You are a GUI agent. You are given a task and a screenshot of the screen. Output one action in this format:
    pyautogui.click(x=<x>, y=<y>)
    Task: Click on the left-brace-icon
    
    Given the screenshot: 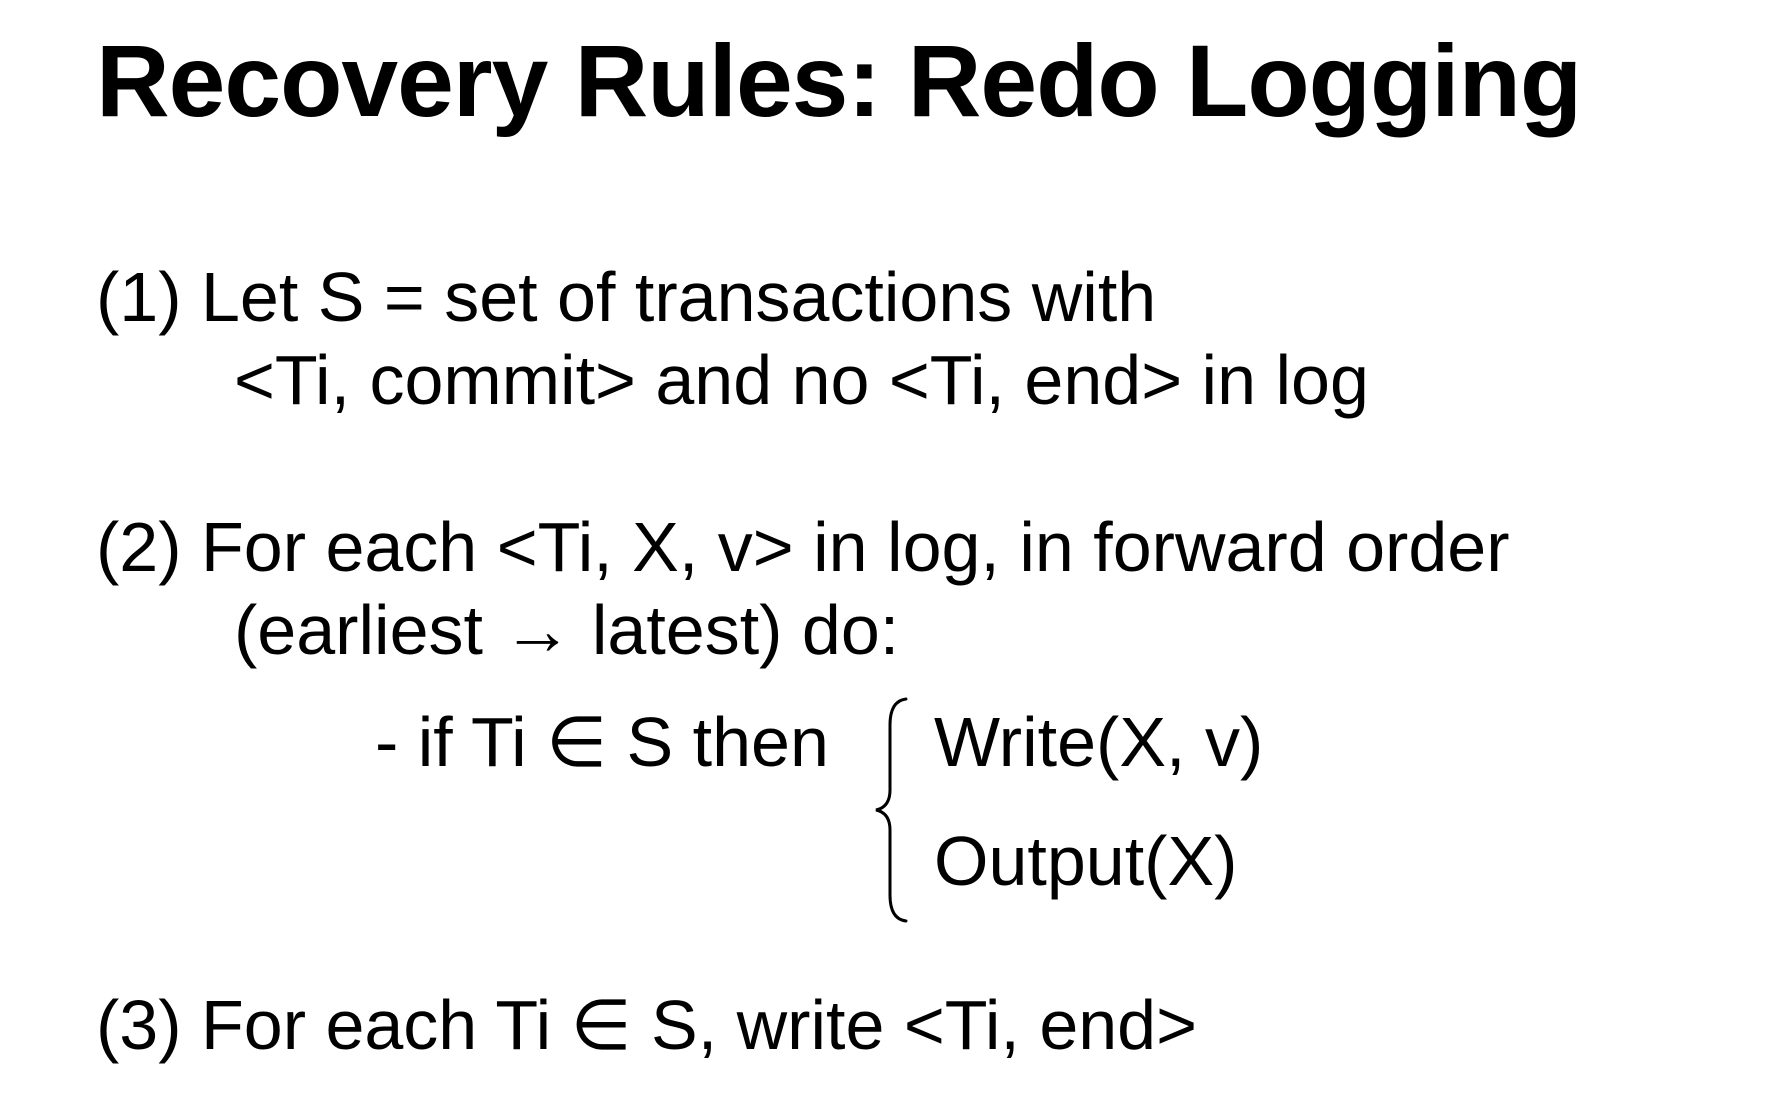 What is the action you would take?
    pyautogui.click(x=891, y=810)
    